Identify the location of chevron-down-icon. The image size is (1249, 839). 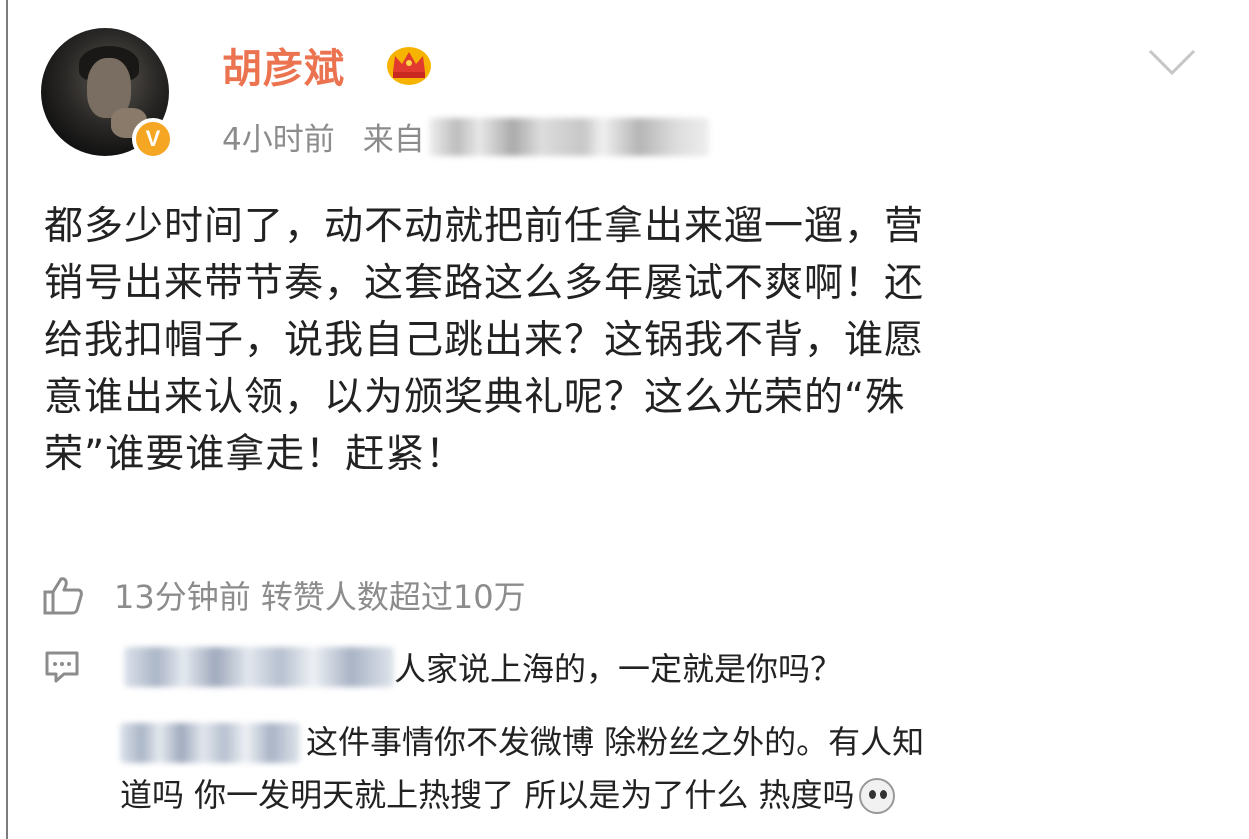
(1172, 62).